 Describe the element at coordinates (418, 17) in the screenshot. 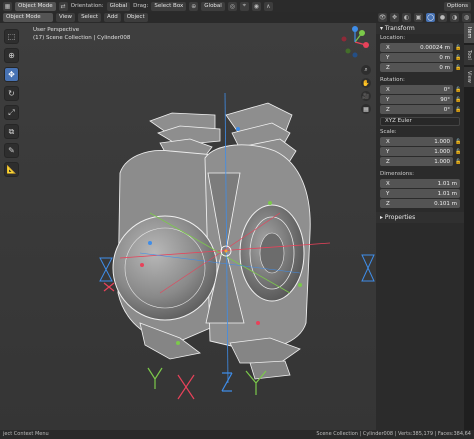

I see `xray-icon: ▣` at that location.